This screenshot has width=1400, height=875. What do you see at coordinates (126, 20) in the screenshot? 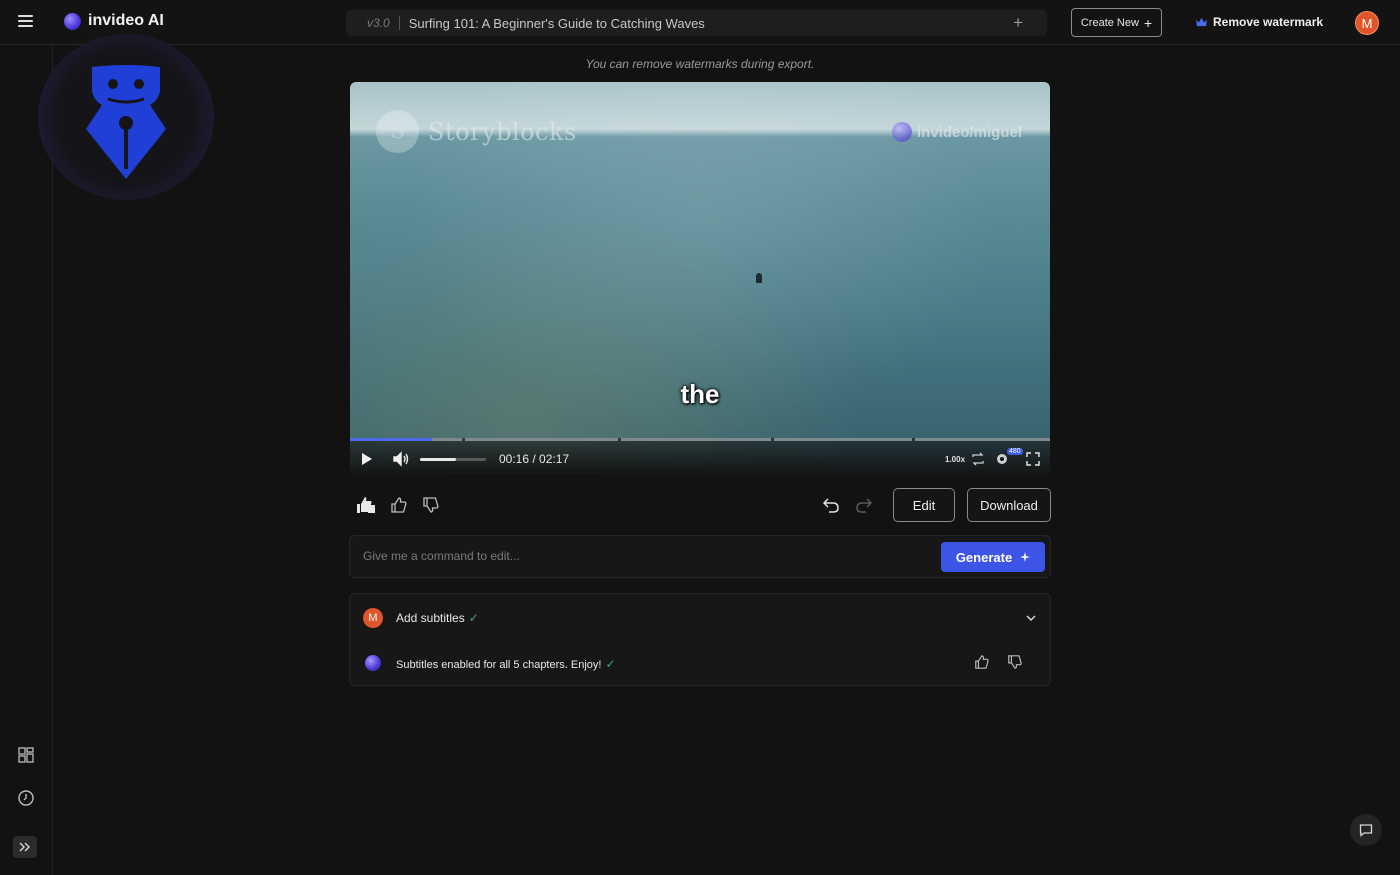
I see `app-name: invideo AI` at bounding box center [126, 20].